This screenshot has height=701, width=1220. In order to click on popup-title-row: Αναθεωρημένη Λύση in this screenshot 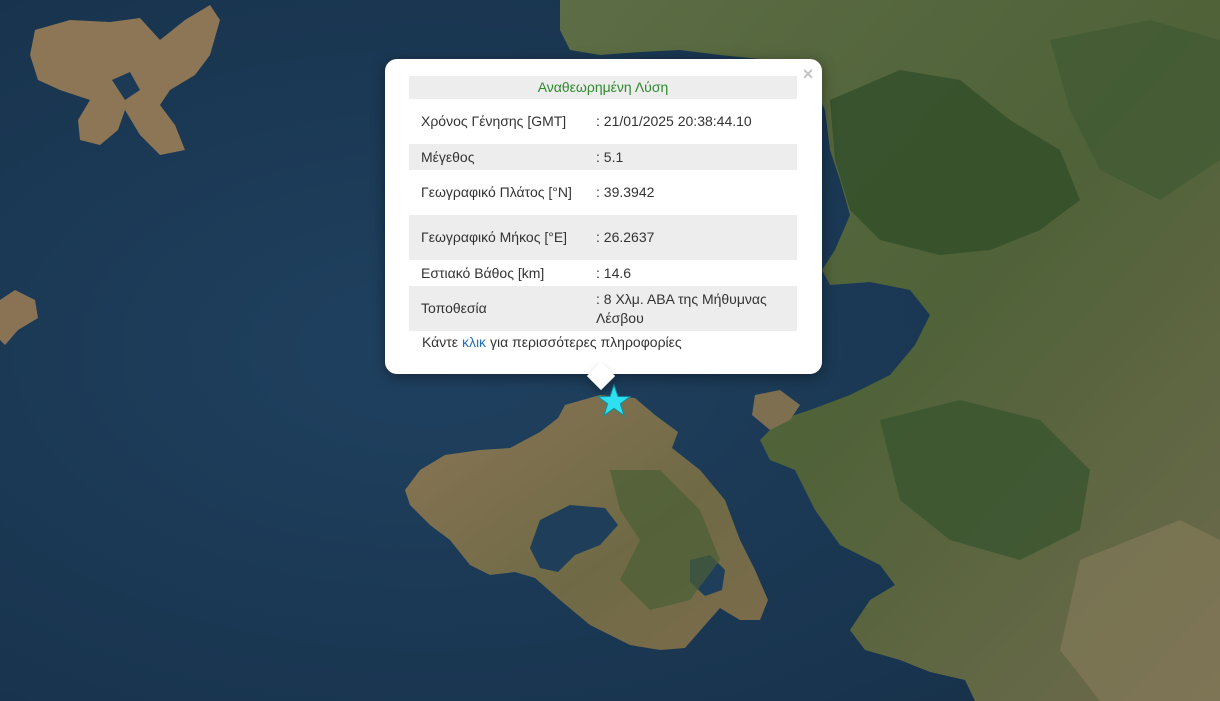, I will do `click(603, 87)`.